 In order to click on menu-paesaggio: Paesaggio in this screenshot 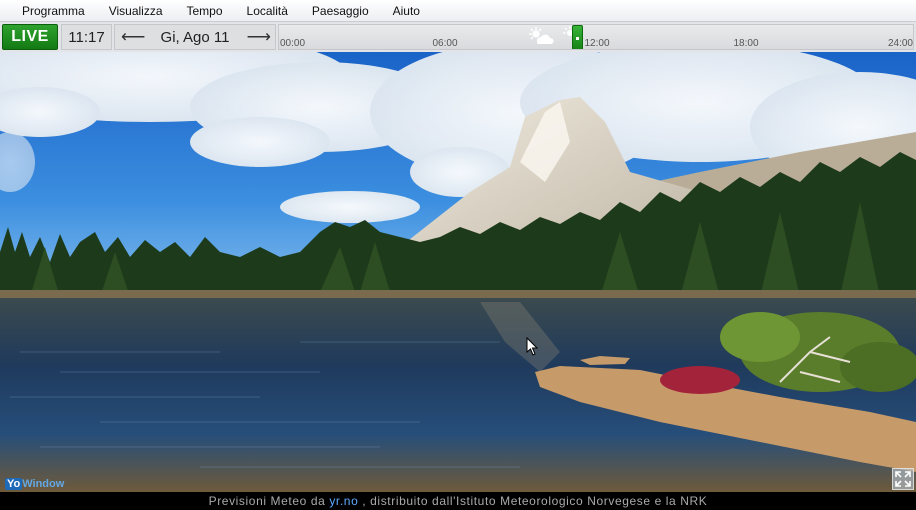, I will do `click(340, 11)`.